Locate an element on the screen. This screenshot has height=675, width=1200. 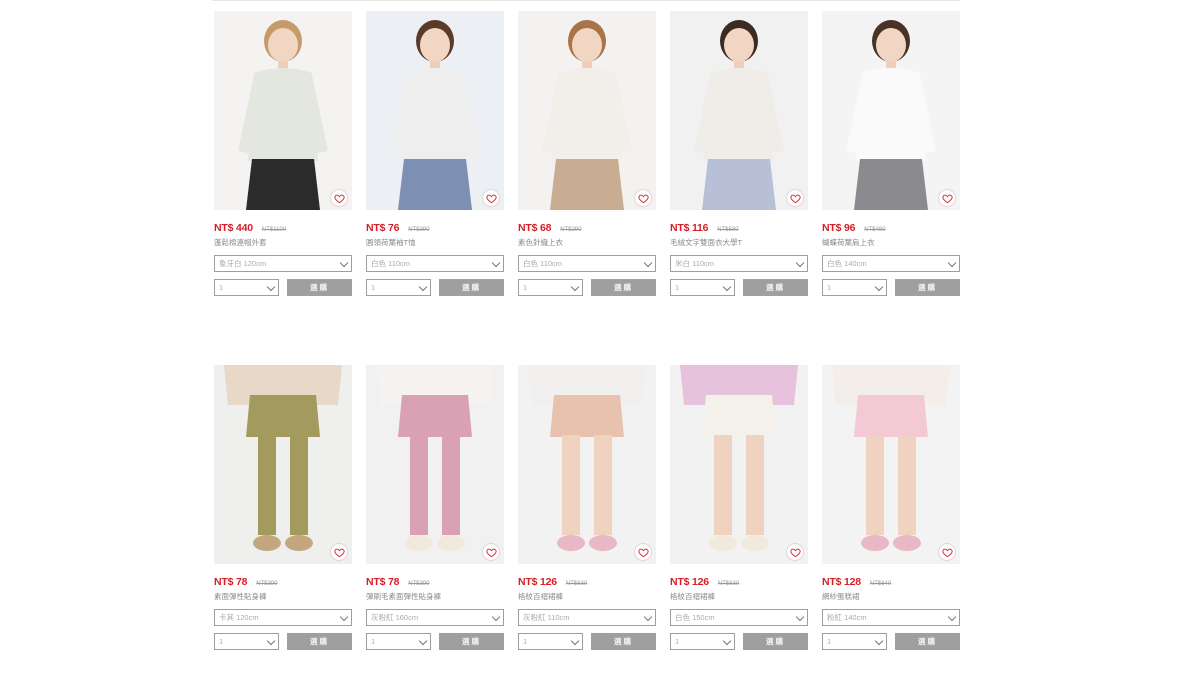
product-name: 網紗蛋糕裙 is located at coordinates (891, 597).